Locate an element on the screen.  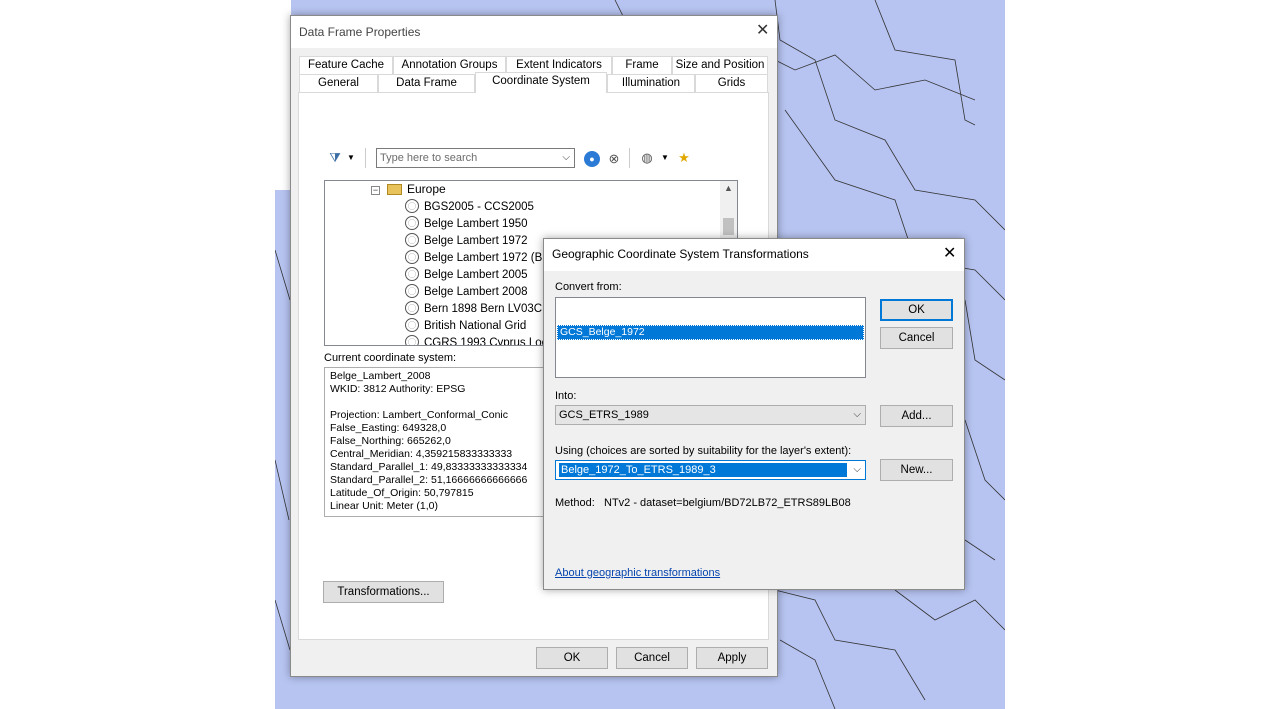
scroll-thumb is located at coordinates (728, 226).